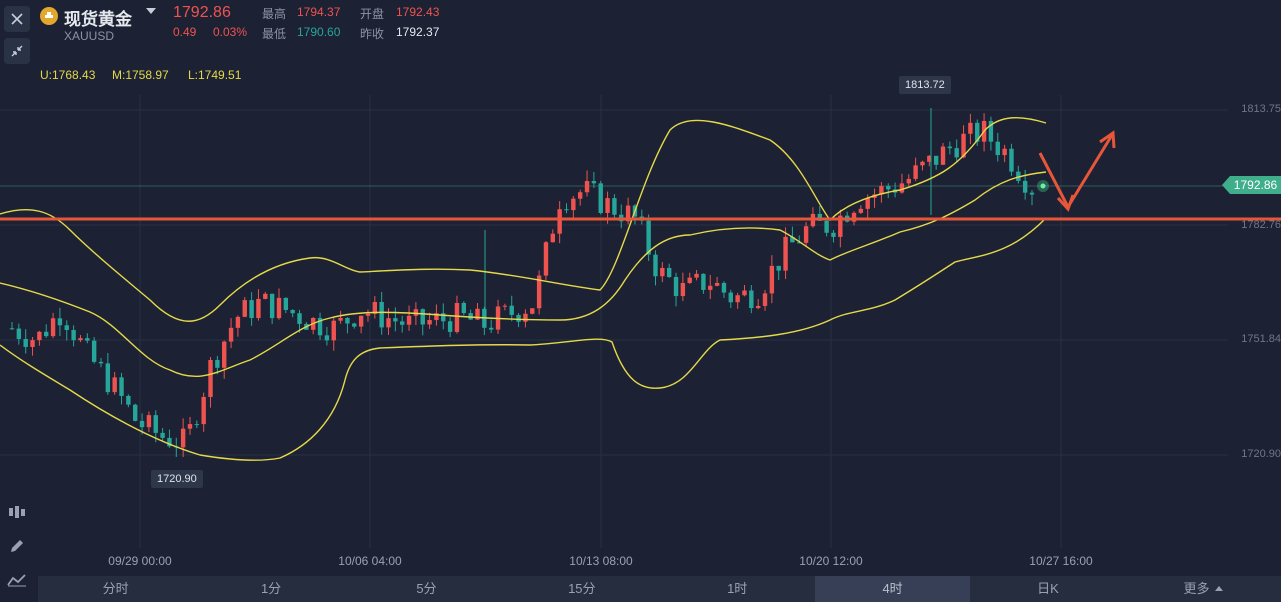  Describe the element at coordinates (1076, 172) in the screenshot. I see `forecast-arrow` at that location.